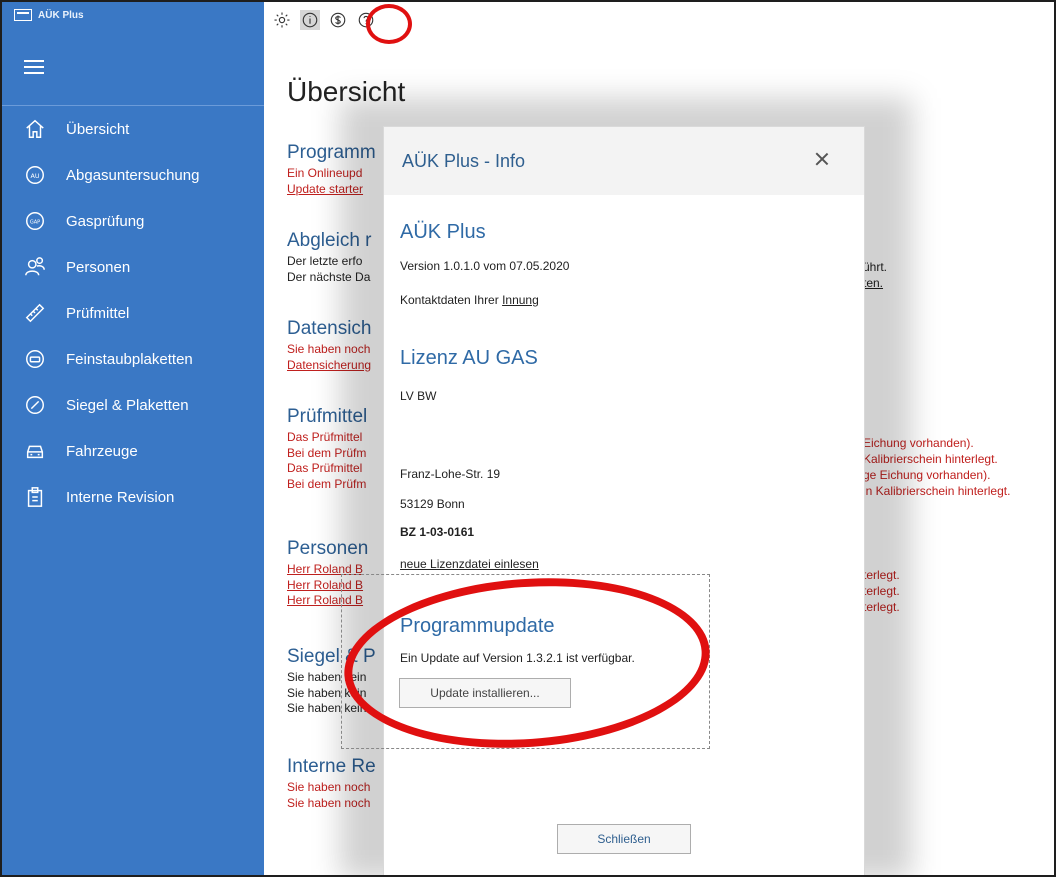 Image resolution: width=1056 pixels, height=877 pixels. Describe the element at coordinates (437, 532) in the screenshot. I see `bz-number: BZ 1-03-0161` at that location.